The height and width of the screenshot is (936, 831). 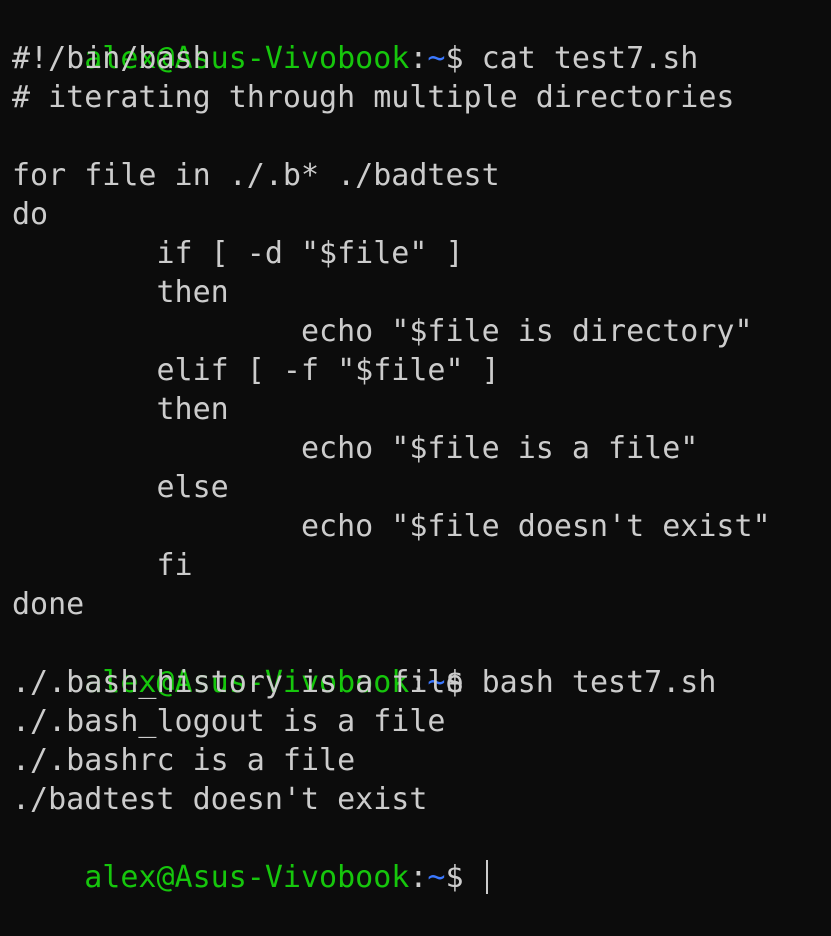 What do you see at coordinates (30, 214) in the screenshot?
I see `script-line: do` at bounding box center [30, 214].